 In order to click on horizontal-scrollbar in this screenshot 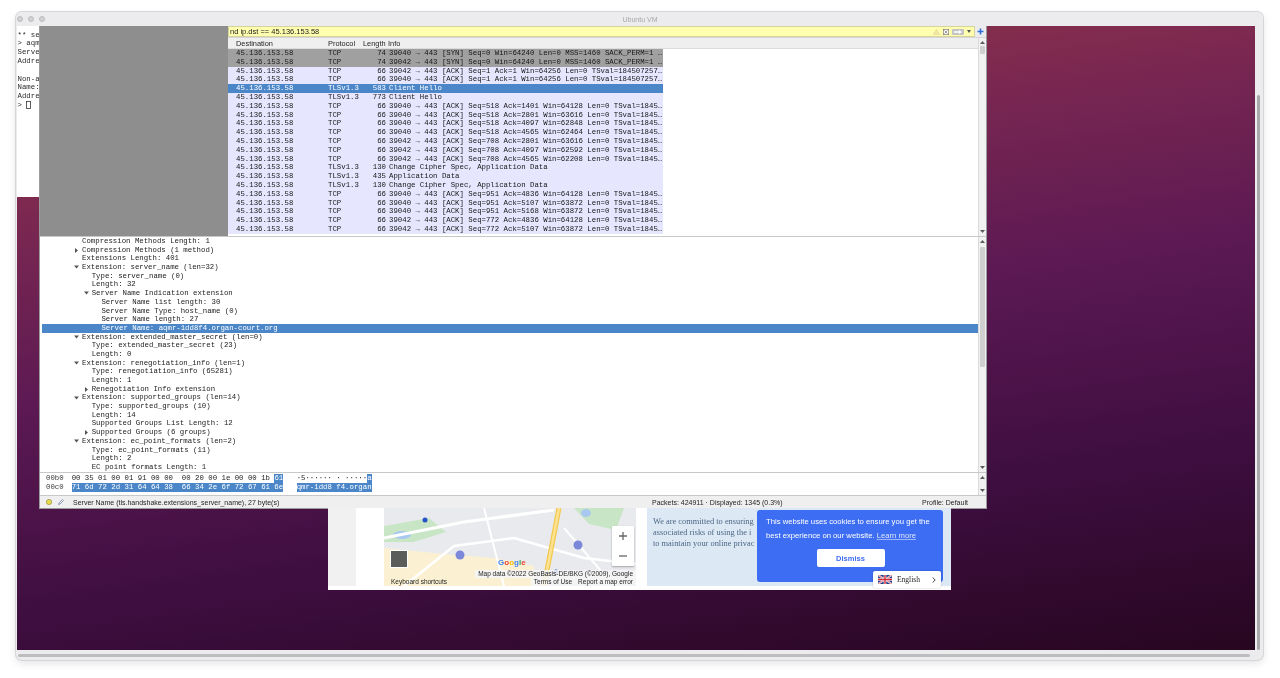, I will do `click(634, 655)`.